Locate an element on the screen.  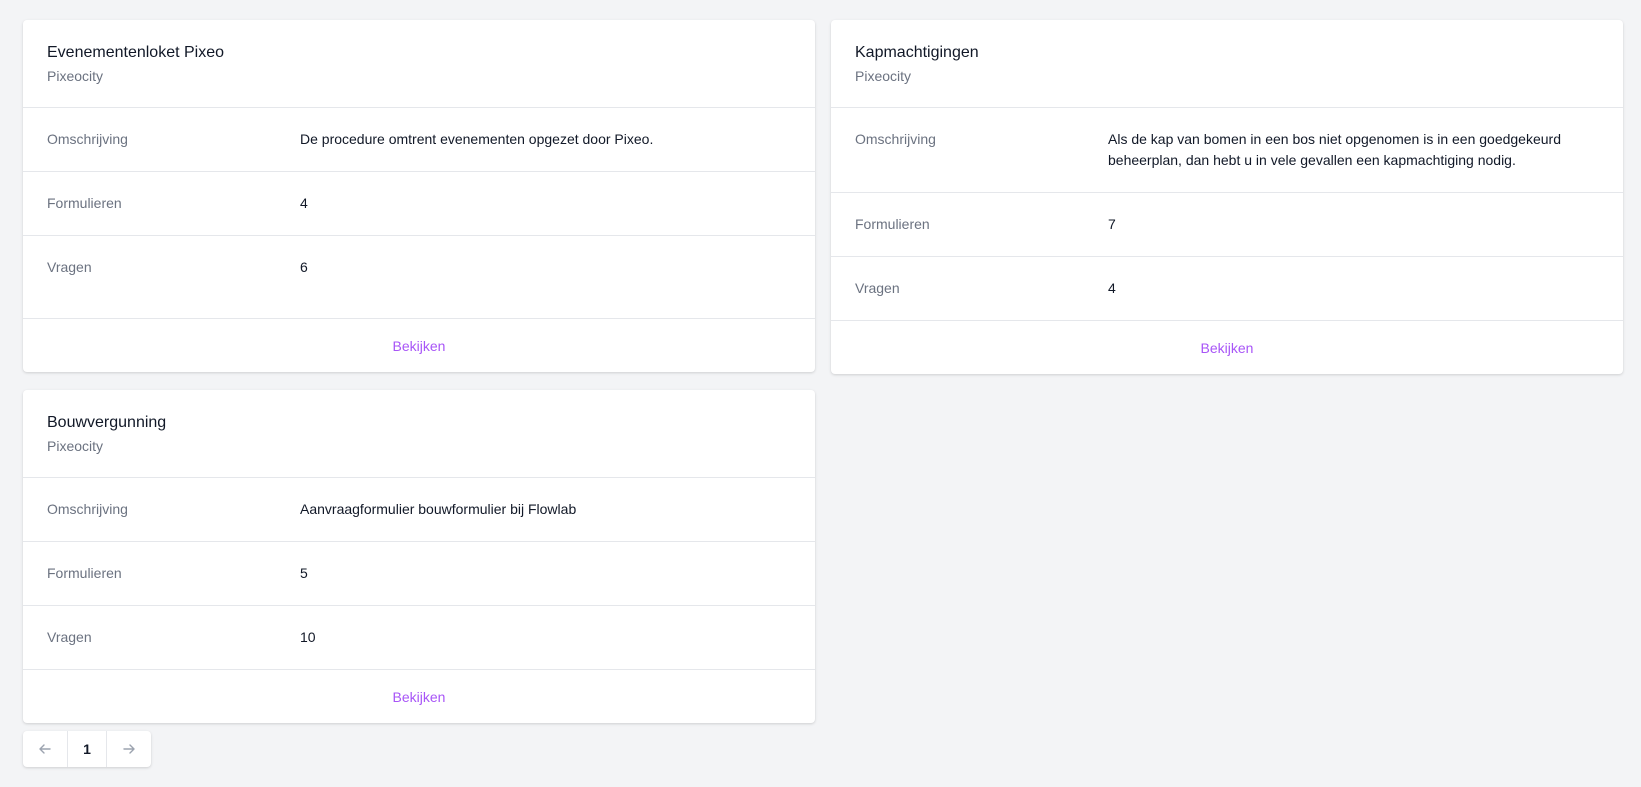
card-title: Bouwvergunning is located at coordinates (107, 422).